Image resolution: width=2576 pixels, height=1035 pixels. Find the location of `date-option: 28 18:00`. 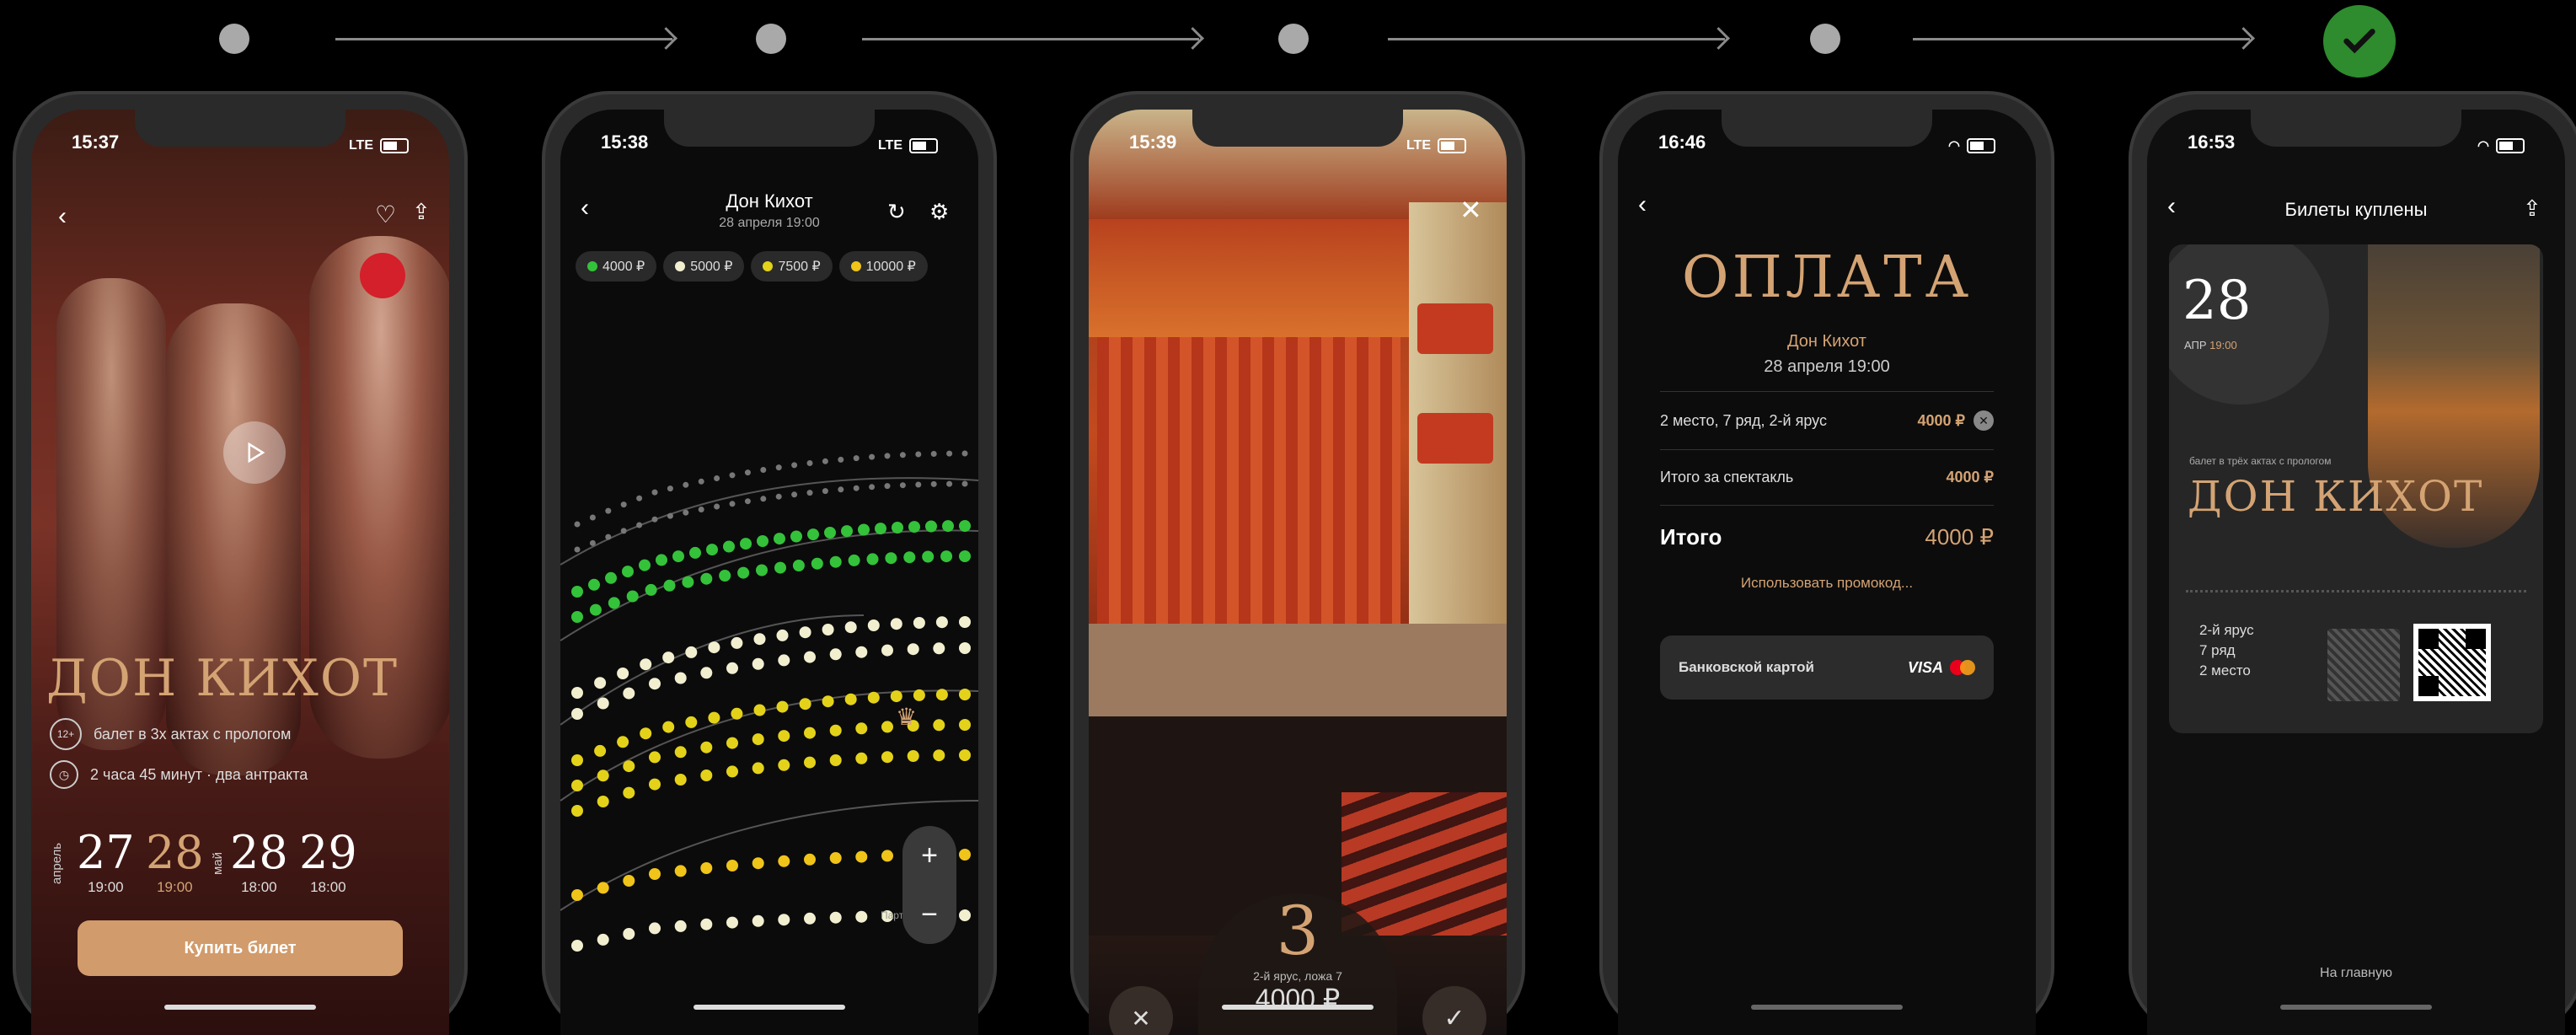

date-option: 28 18:00 is located at coordinates (259, 861).